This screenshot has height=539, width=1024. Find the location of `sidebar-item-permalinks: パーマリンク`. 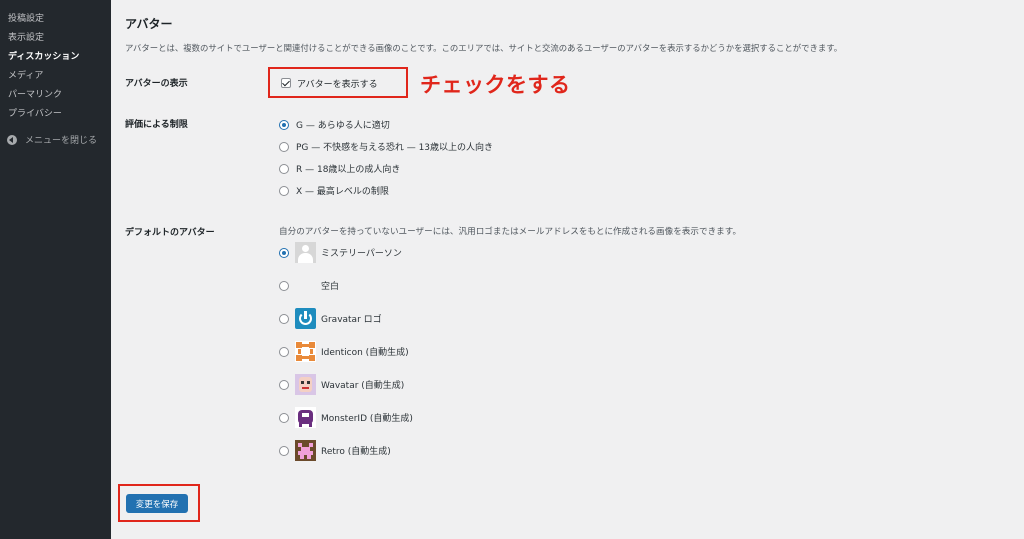

sidebar-item-permalinks: パーマリンク is located at coordinates (35, 93).